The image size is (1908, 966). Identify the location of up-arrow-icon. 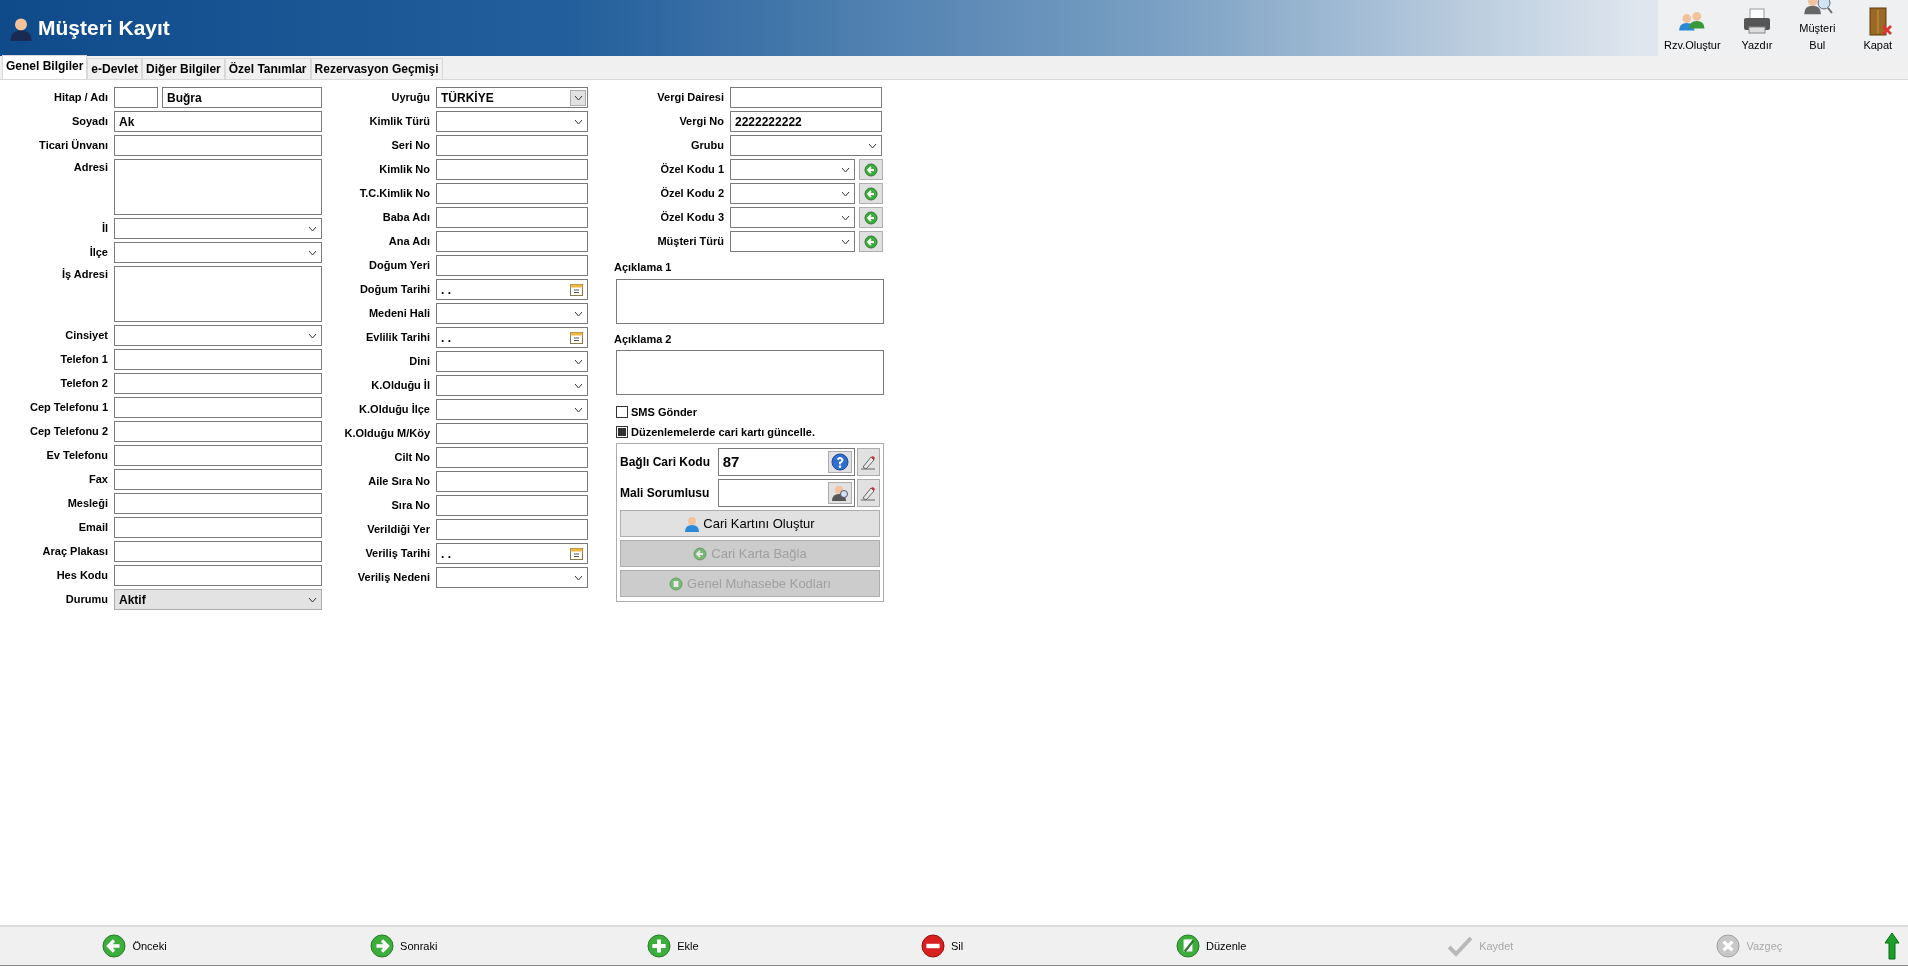
(1892, 946).